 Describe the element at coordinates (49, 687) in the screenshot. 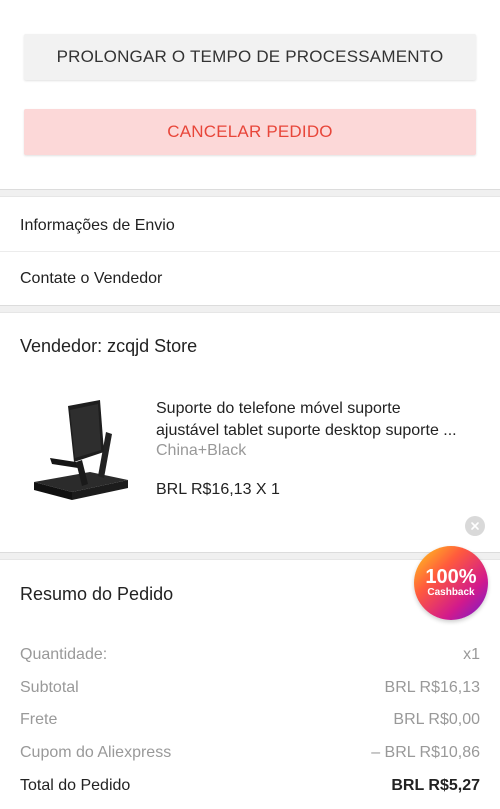

I see `summary-label: Subtotal` at that location.